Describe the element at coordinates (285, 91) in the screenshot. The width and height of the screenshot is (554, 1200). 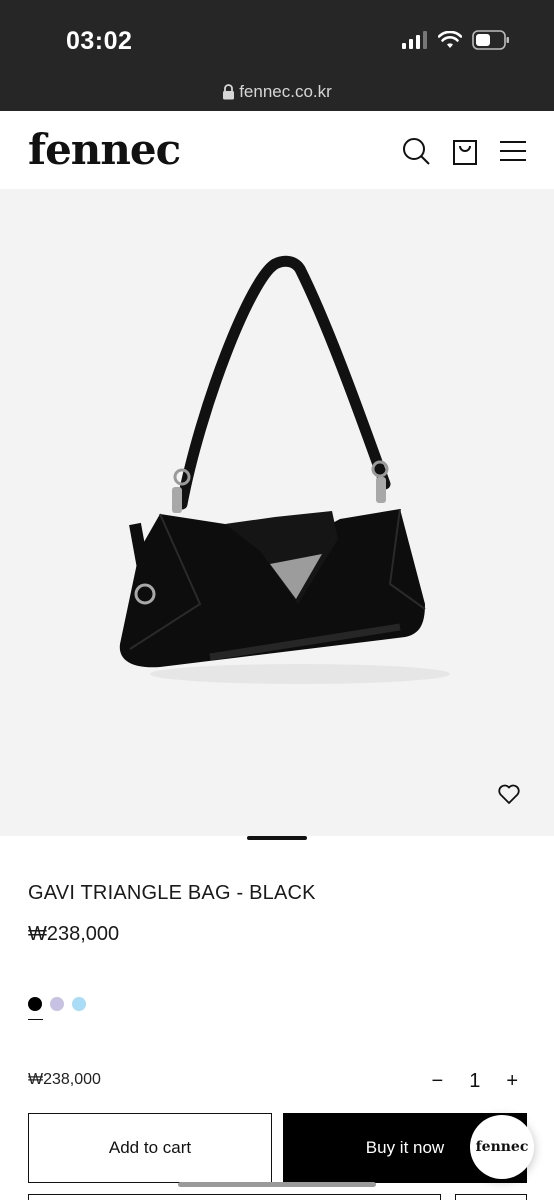
I see `url-text: fennec.co.kr` at that location.